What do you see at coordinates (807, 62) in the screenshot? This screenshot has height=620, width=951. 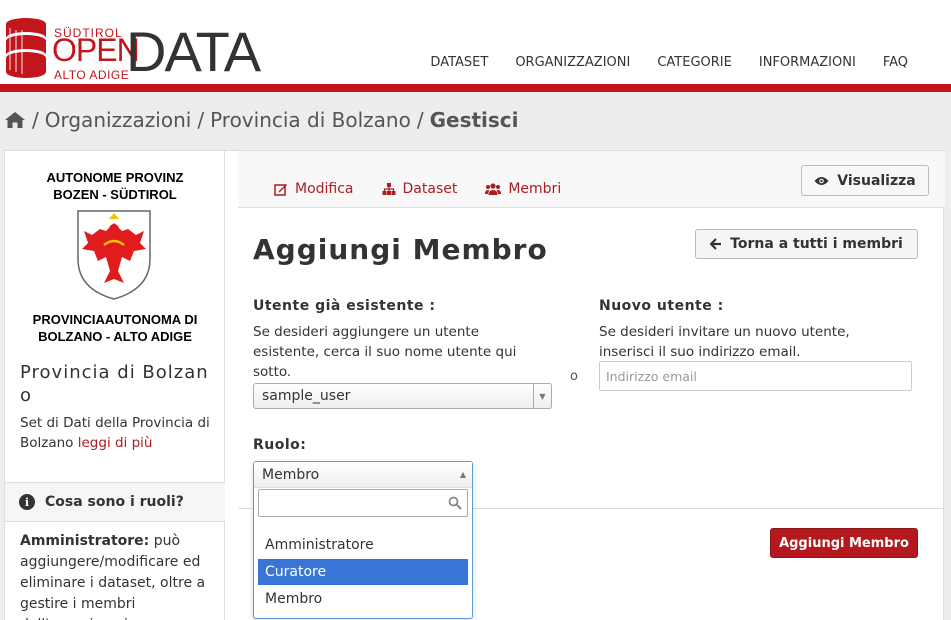 I see `nav-informazioni: INFORMAZIONI` at bounding box center [807, 62].